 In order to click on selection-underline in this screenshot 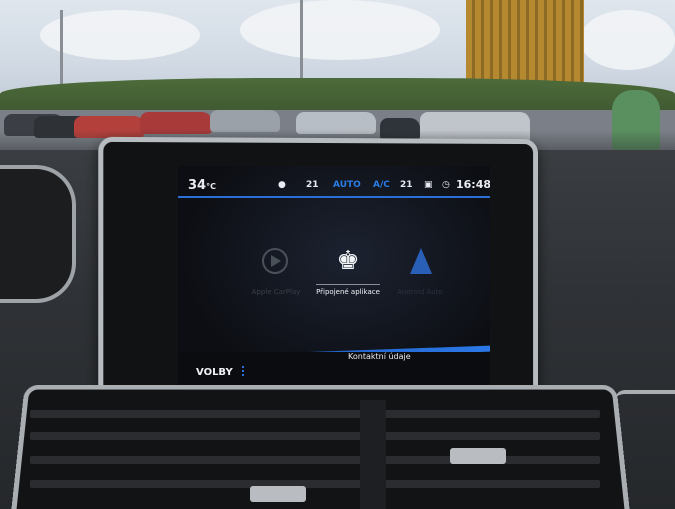, I will do `click(348, 284)`.